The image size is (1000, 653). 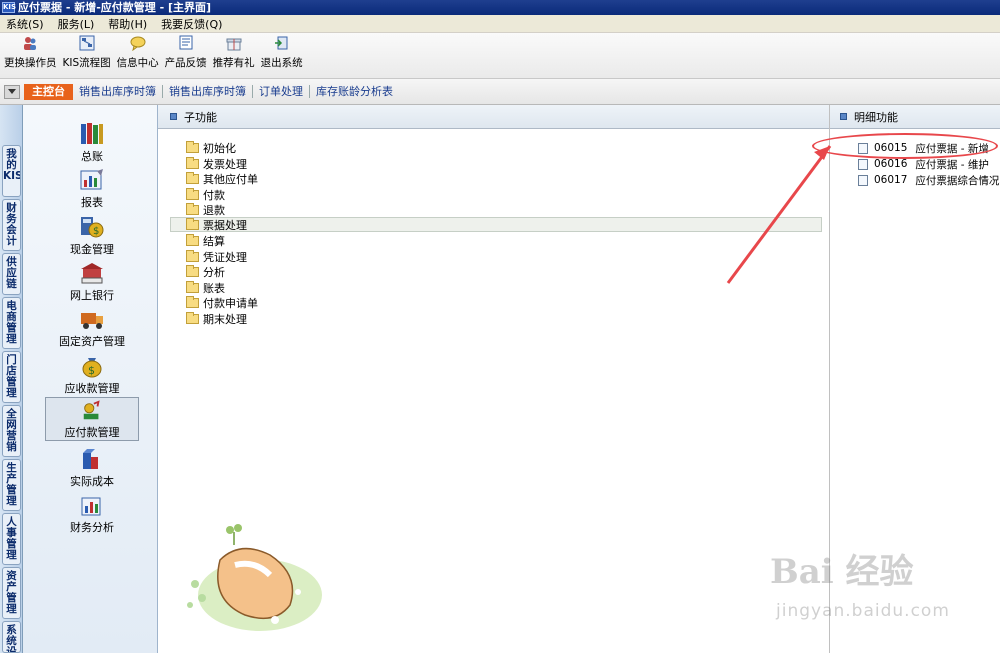 What do you see at coordinates (905, 146) in the screenshot?
I see `highlight-ellipse-annotation` at bounding box center [905, 146].